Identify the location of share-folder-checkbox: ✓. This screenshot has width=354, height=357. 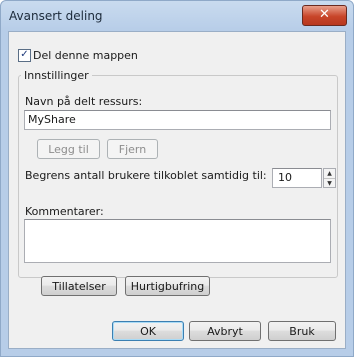
(24, 55).